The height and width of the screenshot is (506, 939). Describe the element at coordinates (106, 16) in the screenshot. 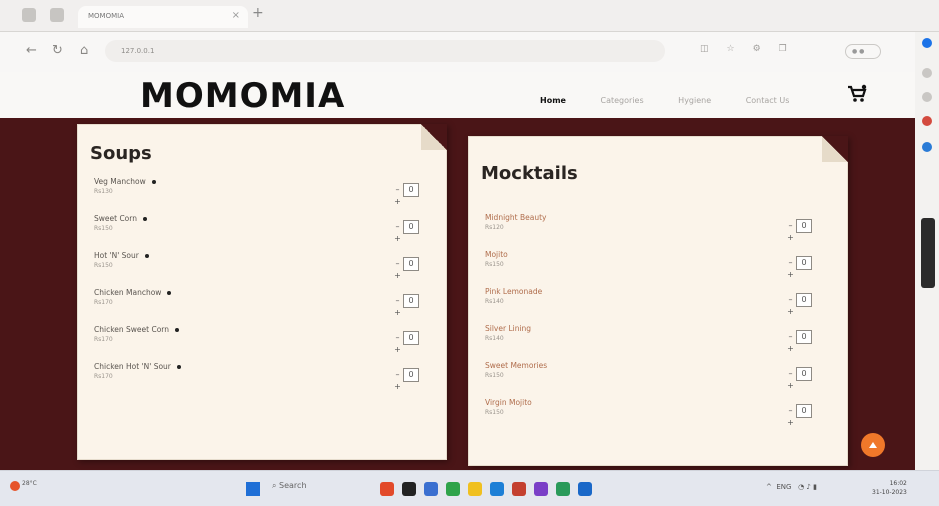

I see `tab-title: MOMOMIA` at that location.